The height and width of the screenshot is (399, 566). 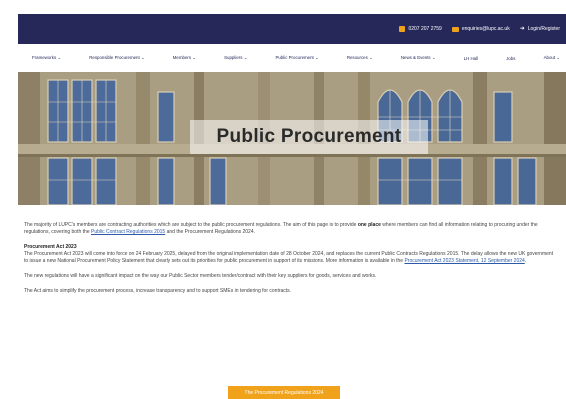 I want to click on pcr-2015-link: Public Contract Regulations 2015, so click(x=128, y=232).